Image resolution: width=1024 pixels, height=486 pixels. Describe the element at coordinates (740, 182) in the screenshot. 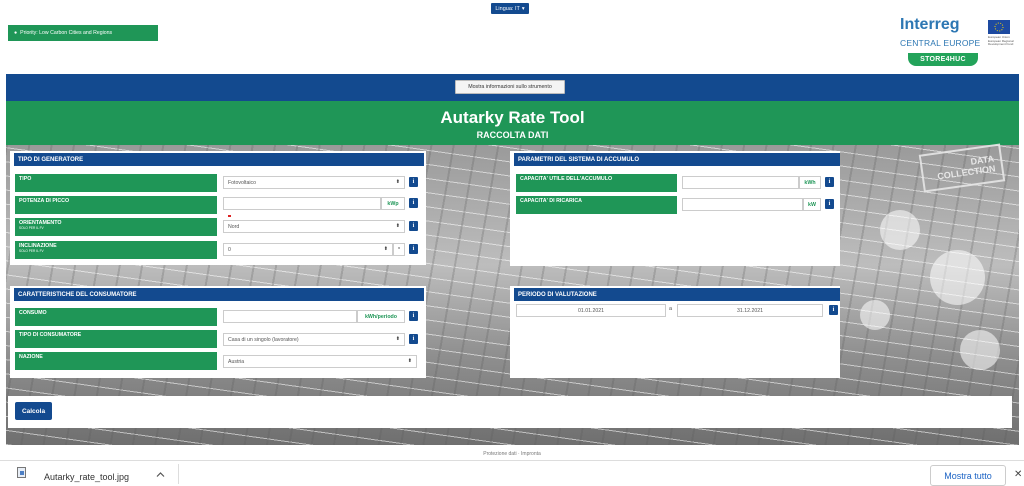

I see `capacita-input` at that location.